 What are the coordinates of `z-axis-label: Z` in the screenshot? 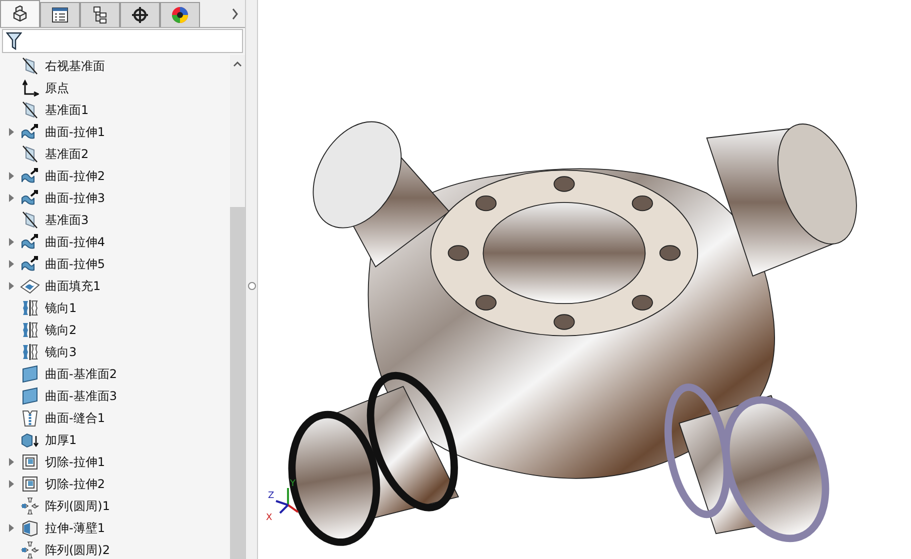 It's located at (271, 496).